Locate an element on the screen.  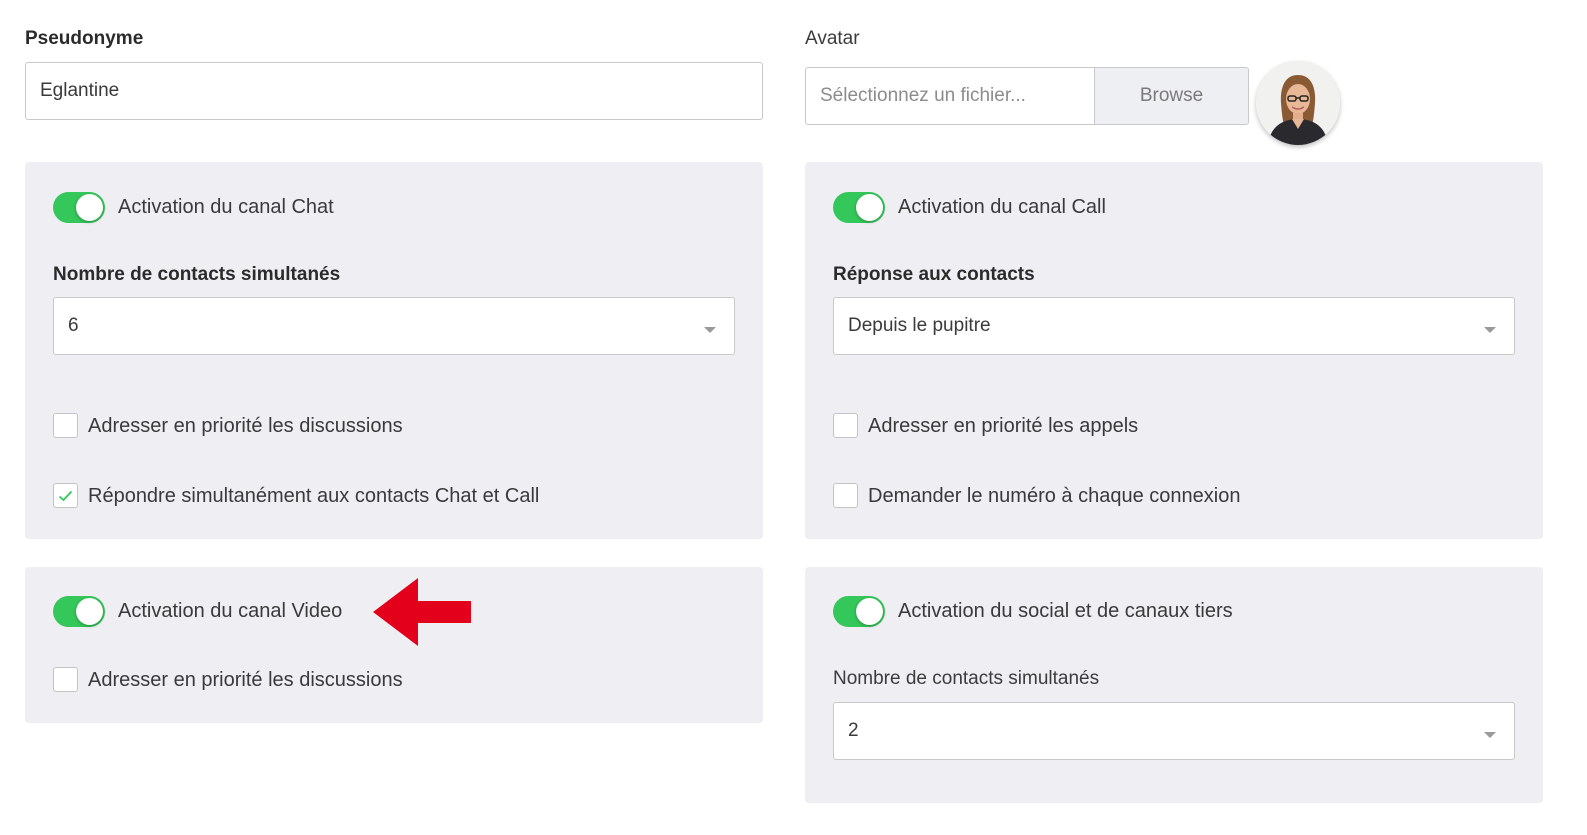
video-priority-label: Adresser en priorité les discussions is located at coordinates (245, 680).